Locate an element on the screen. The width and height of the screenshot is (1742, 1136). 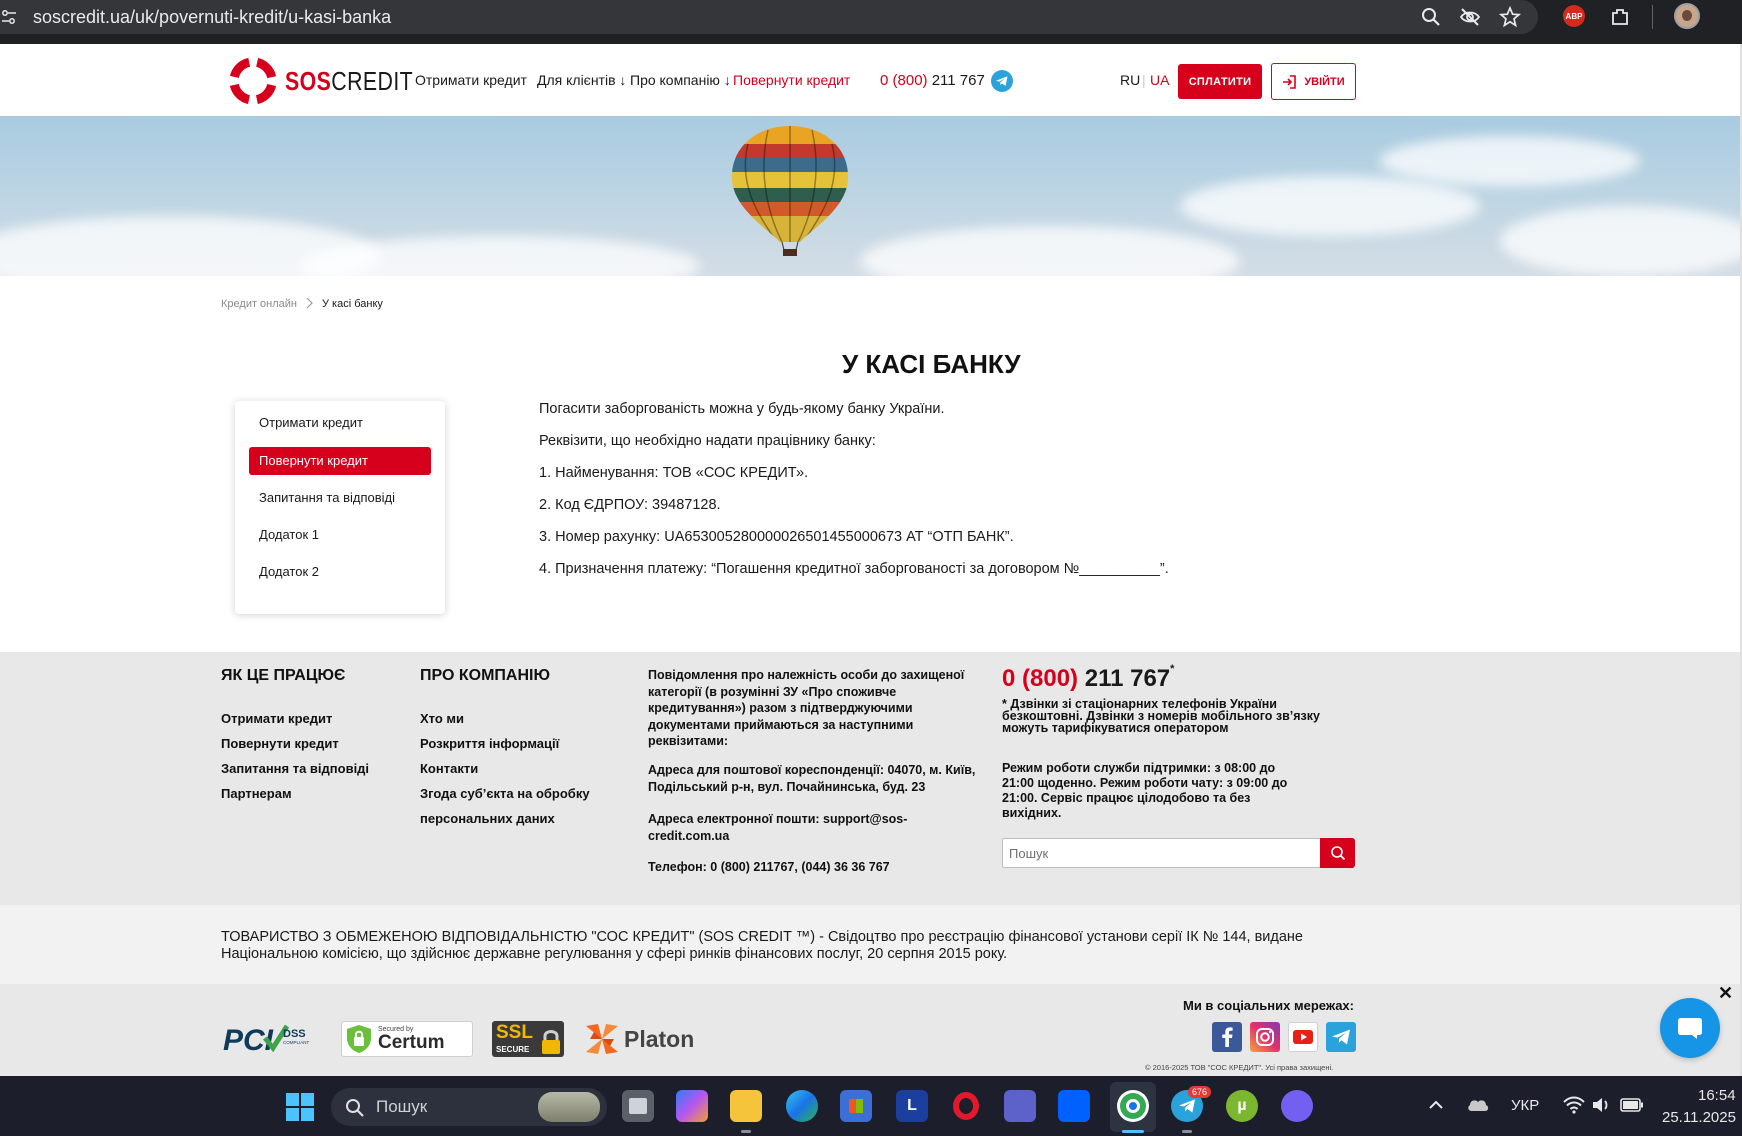
battery-icon is located at coordinates (1632, 1105).